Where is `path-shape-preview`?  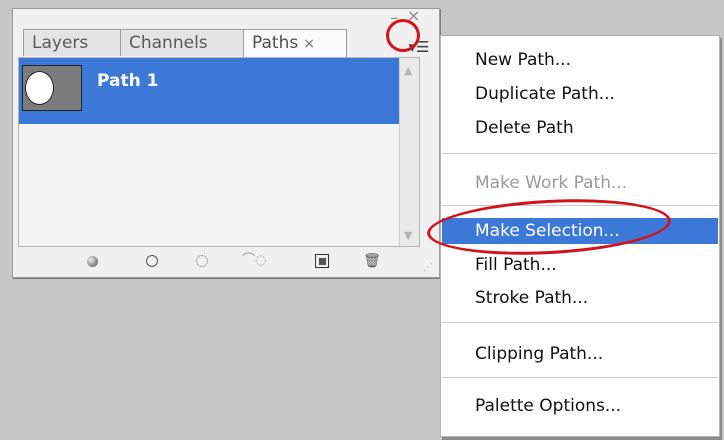 path-shape-preview is located at coordinates (39, 88).